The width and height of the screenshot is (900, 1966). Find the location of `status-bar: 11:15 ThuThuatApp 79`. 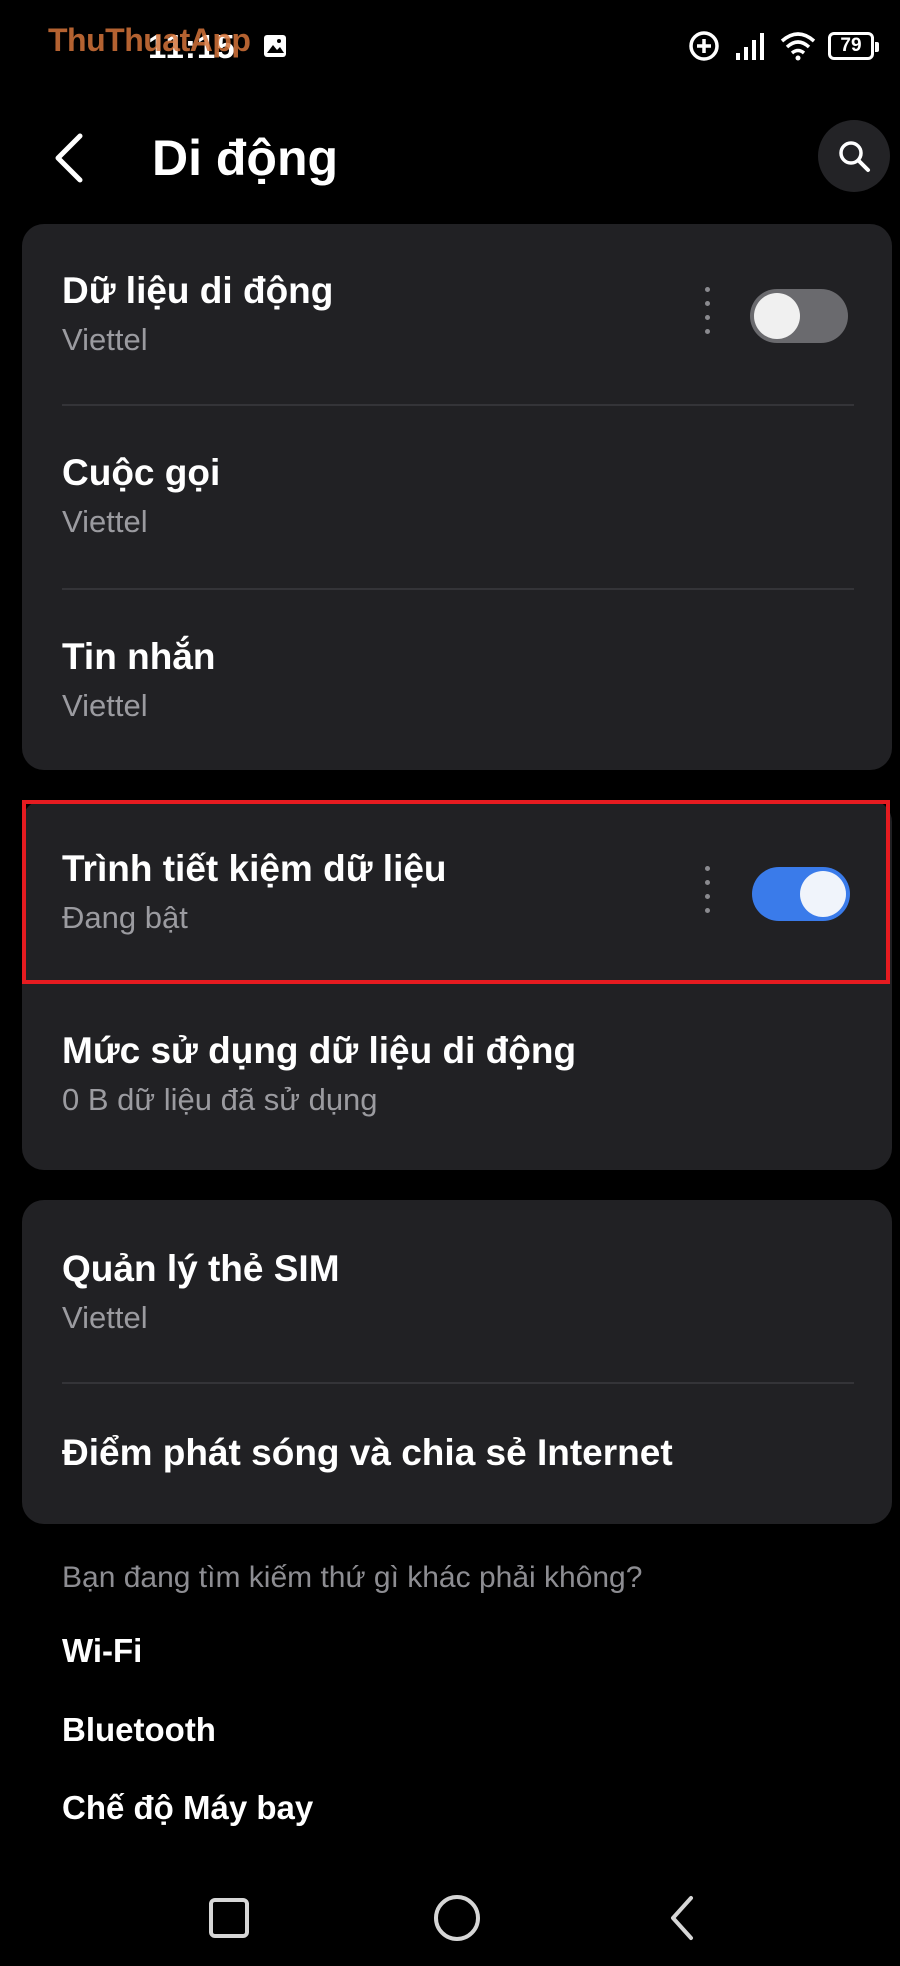

status-bar: 11:15 ThuThuatApp 79 is located at coordinates (450, 45).